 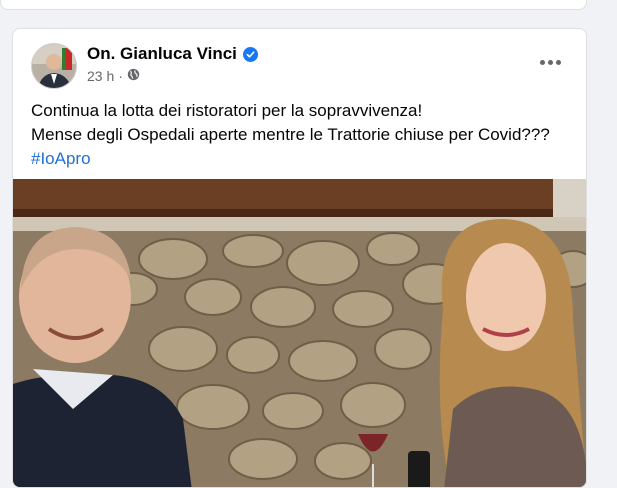 What do you see at coordinates (550, 62) in the screenshot?
I see `more-options-button` at bounding box center [550, 62].